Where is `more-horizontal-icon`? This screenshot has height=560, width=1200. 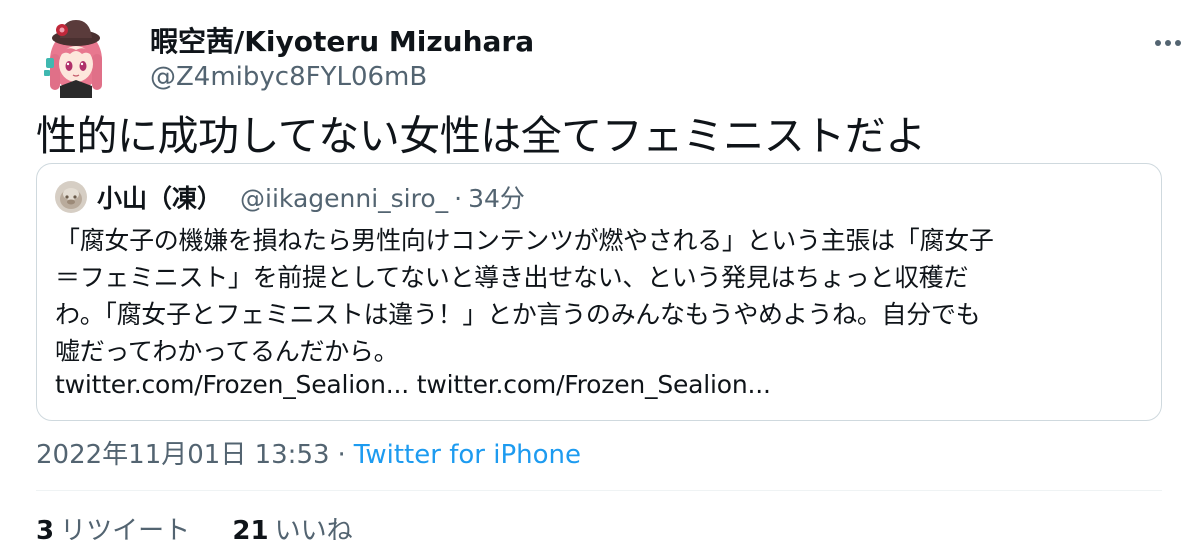 more-horizontal-icon is located at coordinates (1168, 43).